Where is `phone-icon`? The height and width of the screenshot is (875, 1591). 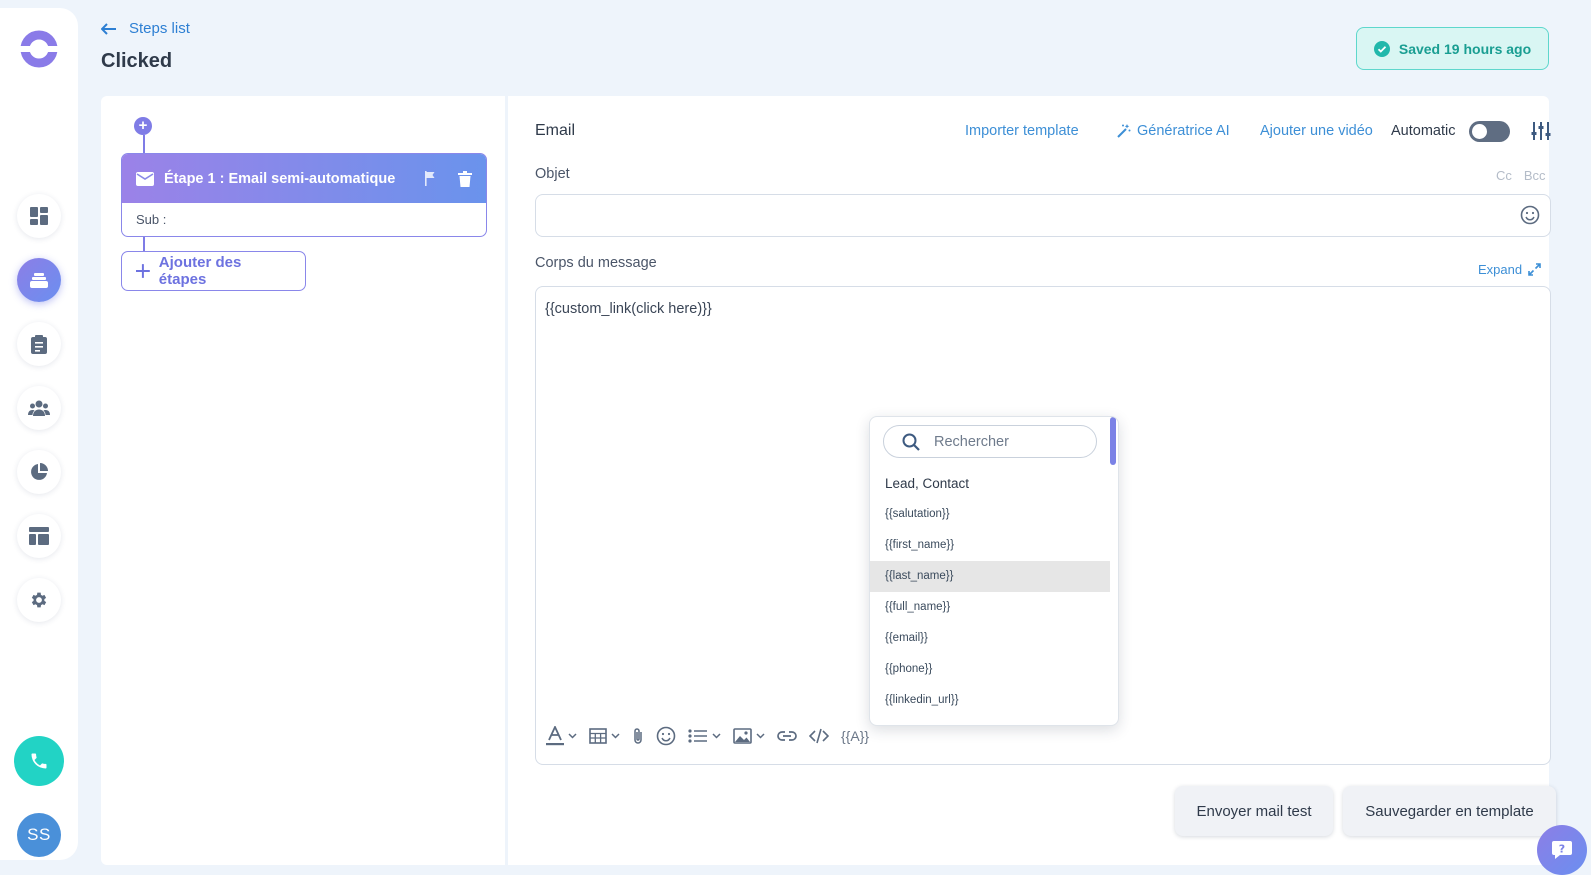
phone-icon is located at coordinates (39, 761).